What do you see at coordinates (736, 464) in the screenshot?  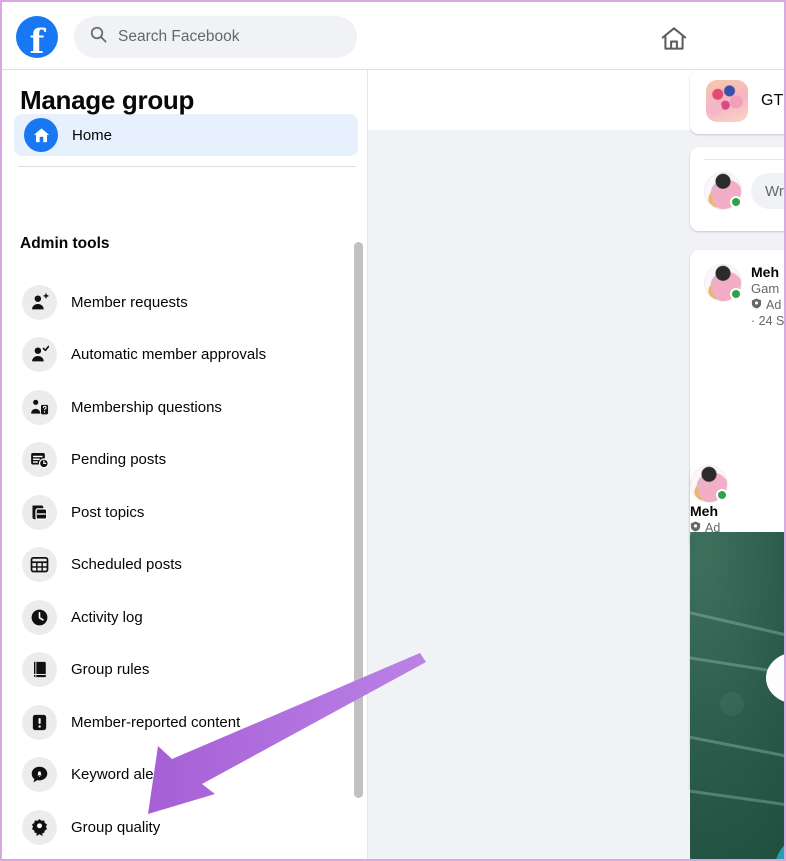 I see `right-feed-column: GT Writ Meh Gam` at bounding box center [736, 464].